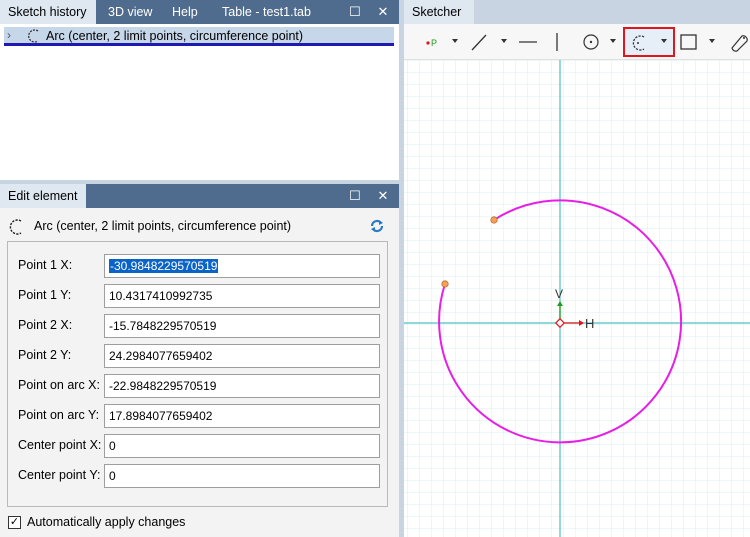  I want to click on left-bottom-tabbar: Edit element ☐ ✕, so click(199, 196).